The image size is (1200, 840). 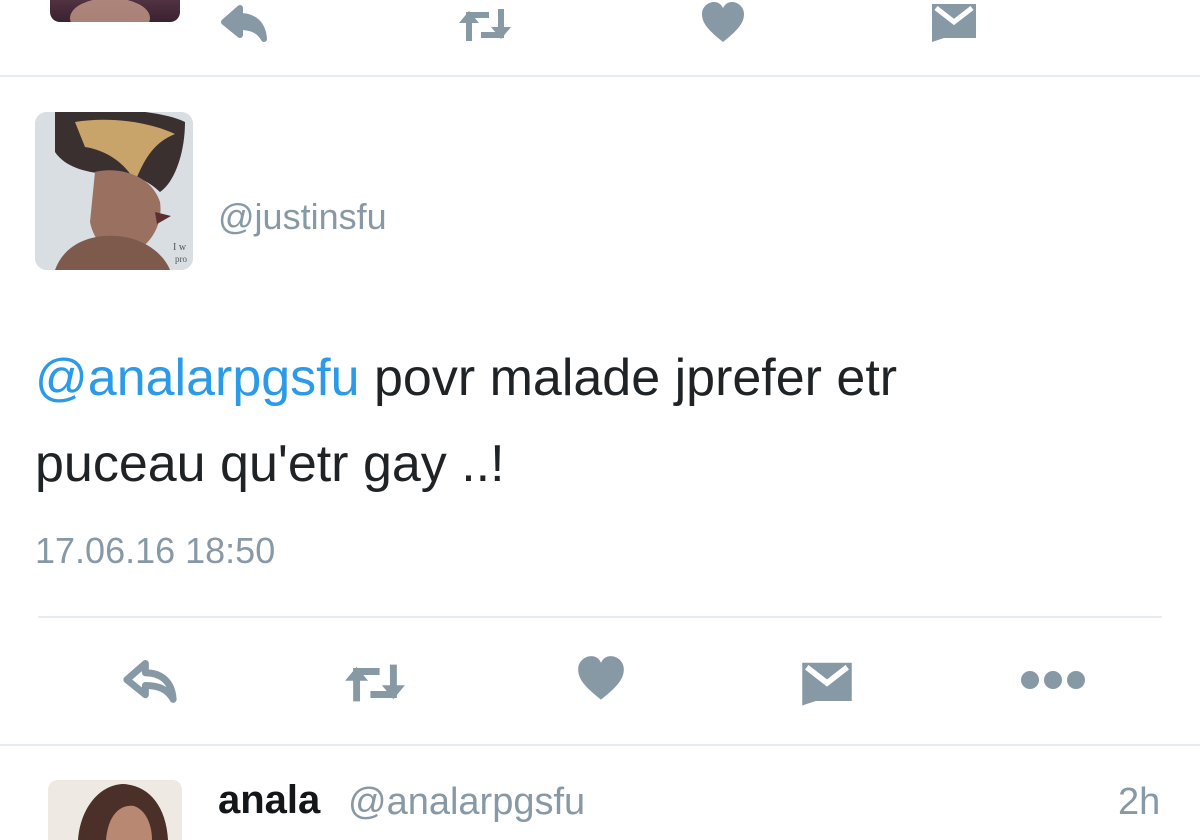 What do you see at coordinates (197, 378) in the screenshot?
I see `mention-link: @analarpgsfu` at bounding box center [197, 378].